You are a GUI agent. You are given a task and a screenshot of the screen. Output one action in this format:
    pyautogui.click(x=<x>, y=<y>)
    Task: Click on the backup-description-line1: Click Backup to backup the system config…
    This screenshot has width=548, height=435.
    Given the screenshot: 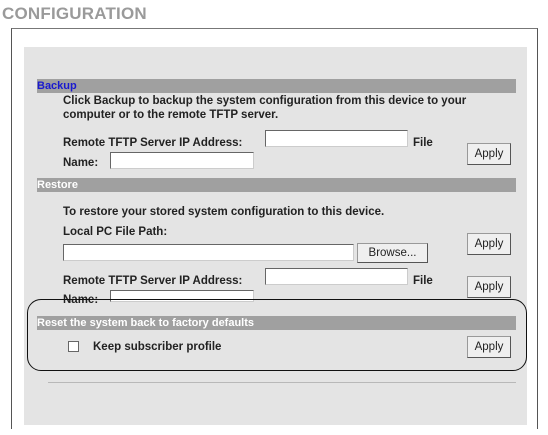 What is the action you would take?
    pyautogui.click(x=265, y=101)
    